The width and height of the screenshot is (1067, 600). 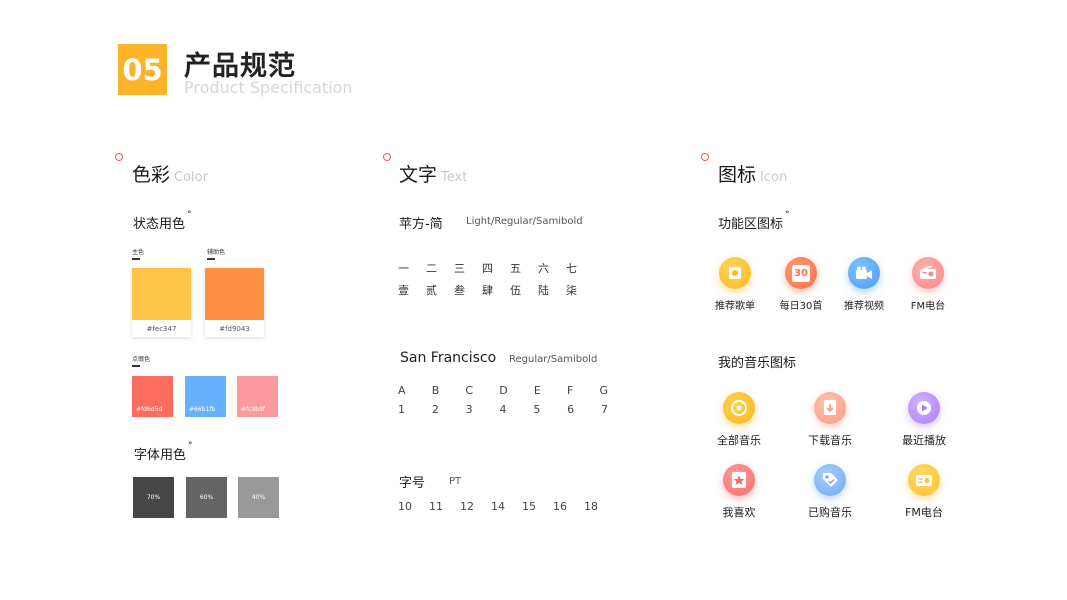 What do you see at coordinates (924, 408) in the screenshot?
I see `recent-play-icon` at bounding box center [924, 408].